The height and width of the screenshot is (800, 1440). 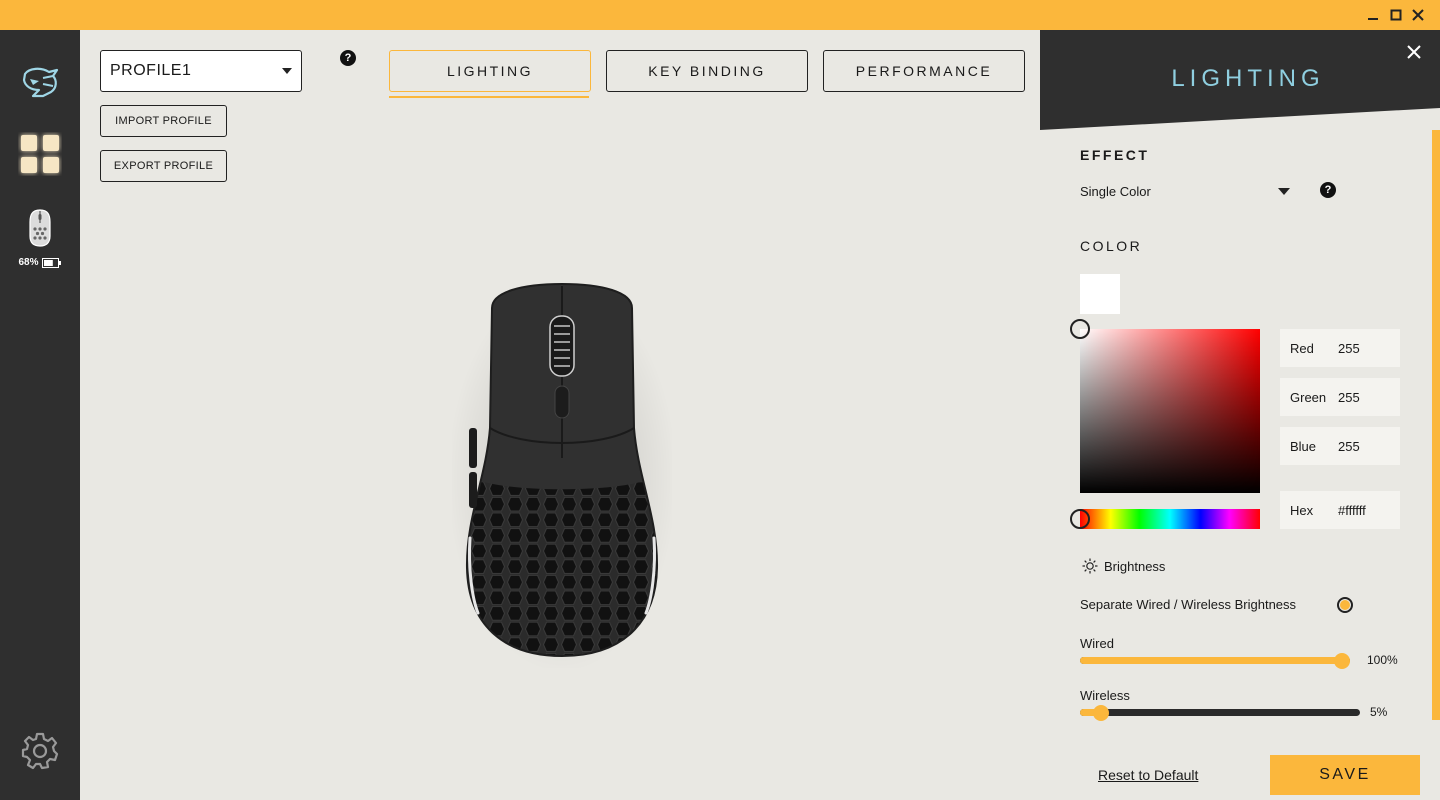 What do you see at coordinates (562, 475) in the screenshot?
I see `mouse-preview-image` at bounding box center [562, 475].